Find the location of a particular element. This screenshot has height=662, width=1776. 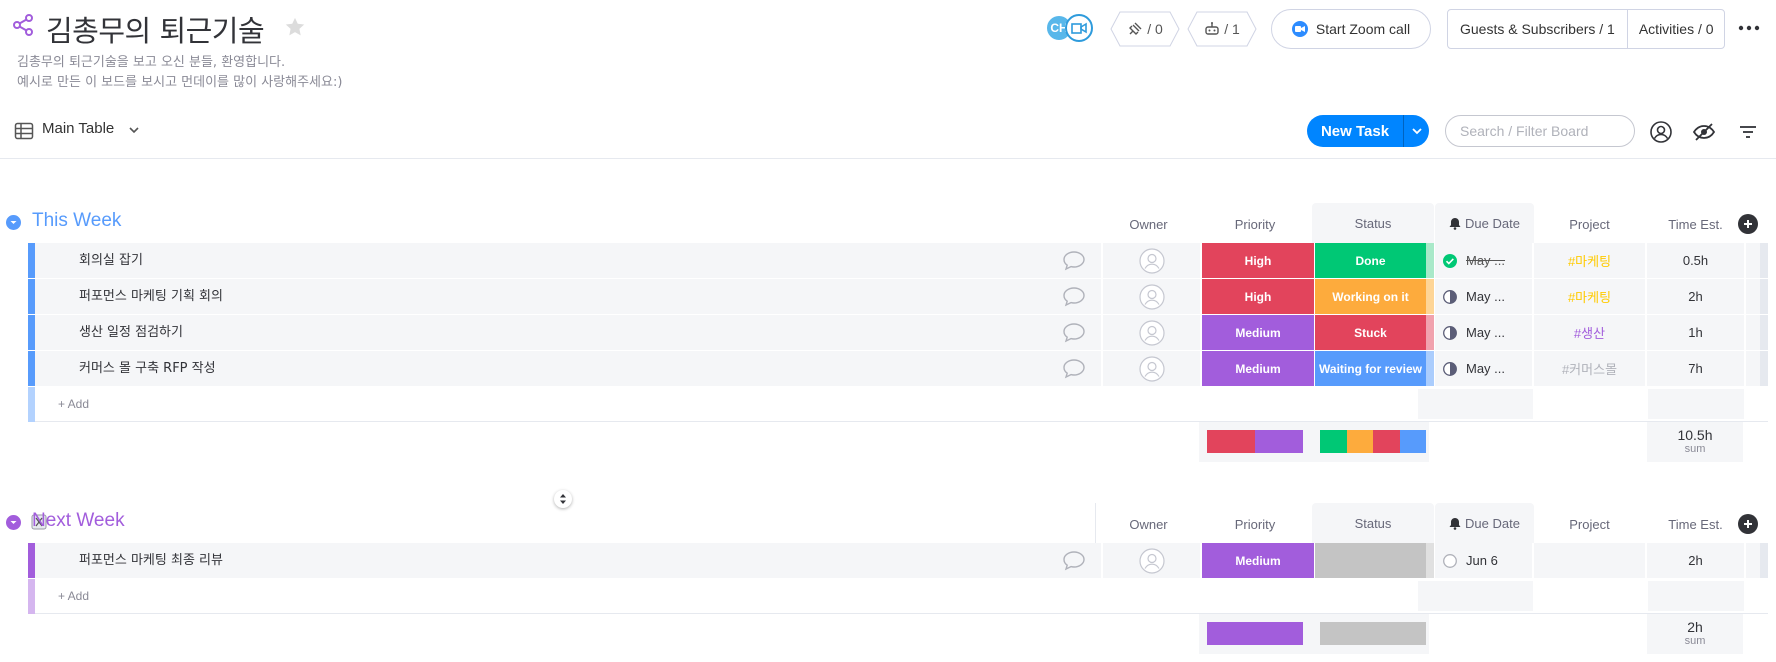

new-task-label: New Task is located at coordinates (1355, 131).